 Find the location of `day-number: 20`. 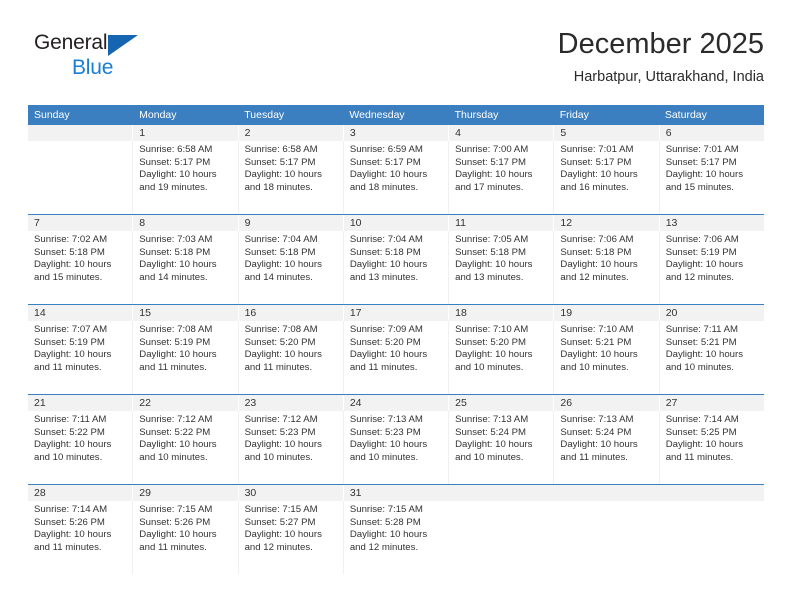

day-number: 20 is located at coordinates (711, 313).